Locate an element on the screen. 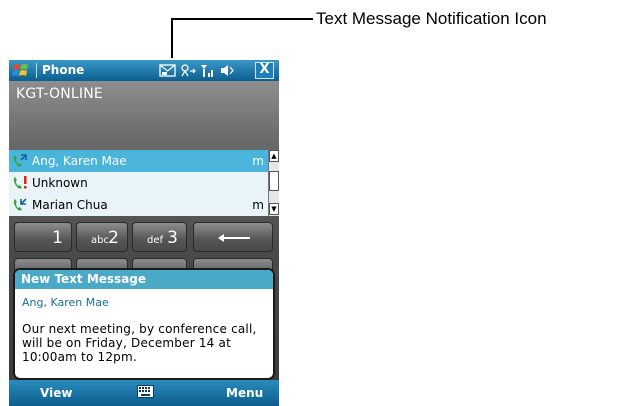 This screenshot has width=641, height=406. operator-name: KGT-ONLINE is located at coordinates (59, 94).